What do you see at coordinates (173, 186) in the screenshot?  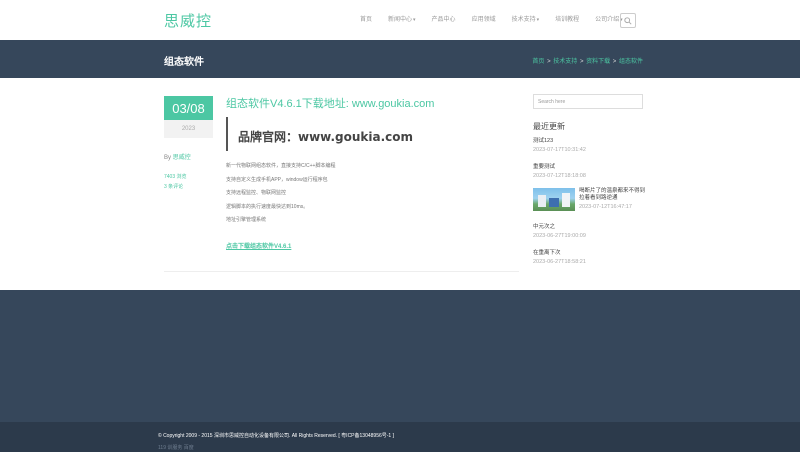 I see `post-comments-link: 3 条评论` at bounding box center [173, 186].